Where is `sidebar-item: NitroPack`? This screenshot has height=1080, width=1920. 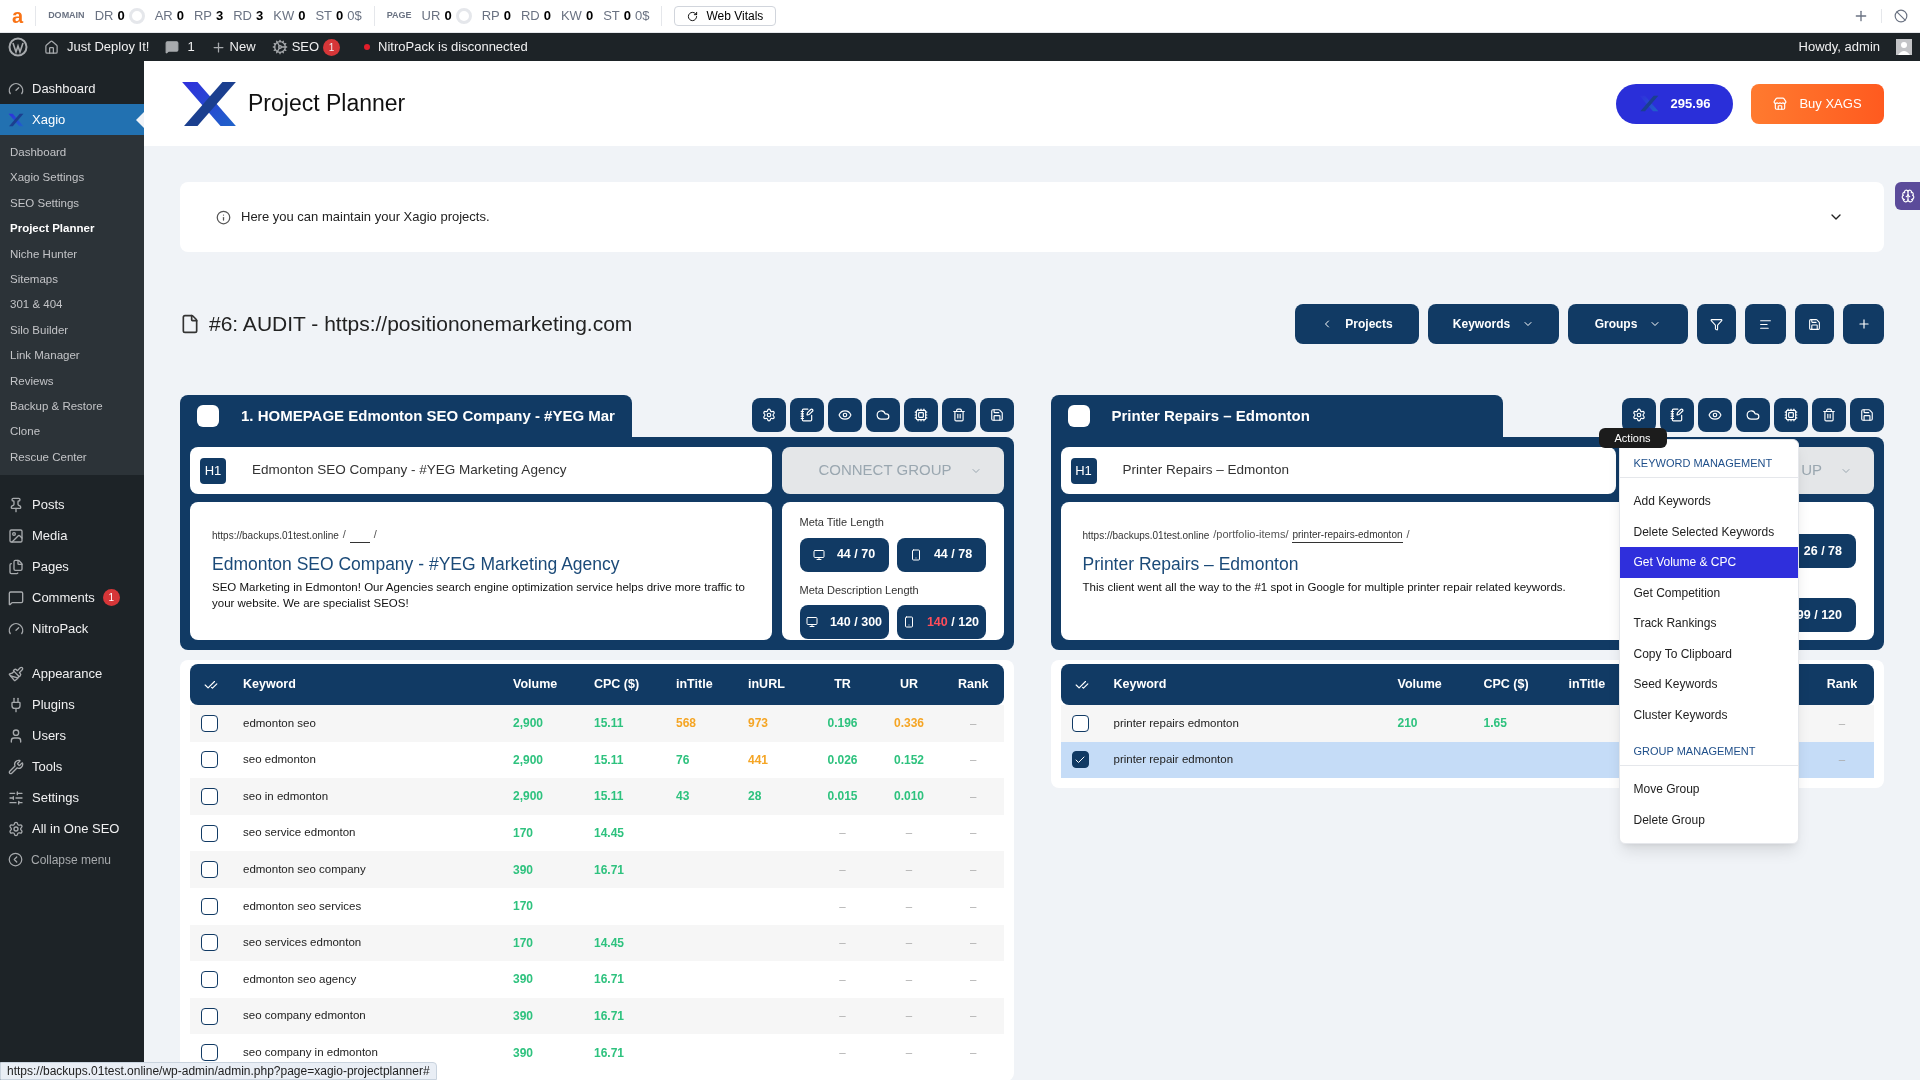 sidebar-item: NitroPack is located at coordinates (72, 629).